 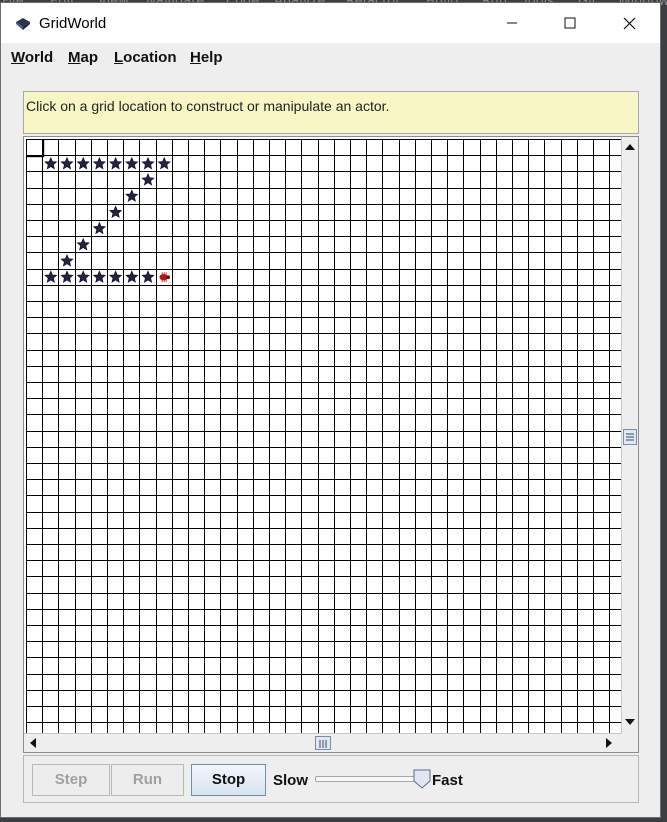 I want to click on bug-actor, so click(x=165, y=277).